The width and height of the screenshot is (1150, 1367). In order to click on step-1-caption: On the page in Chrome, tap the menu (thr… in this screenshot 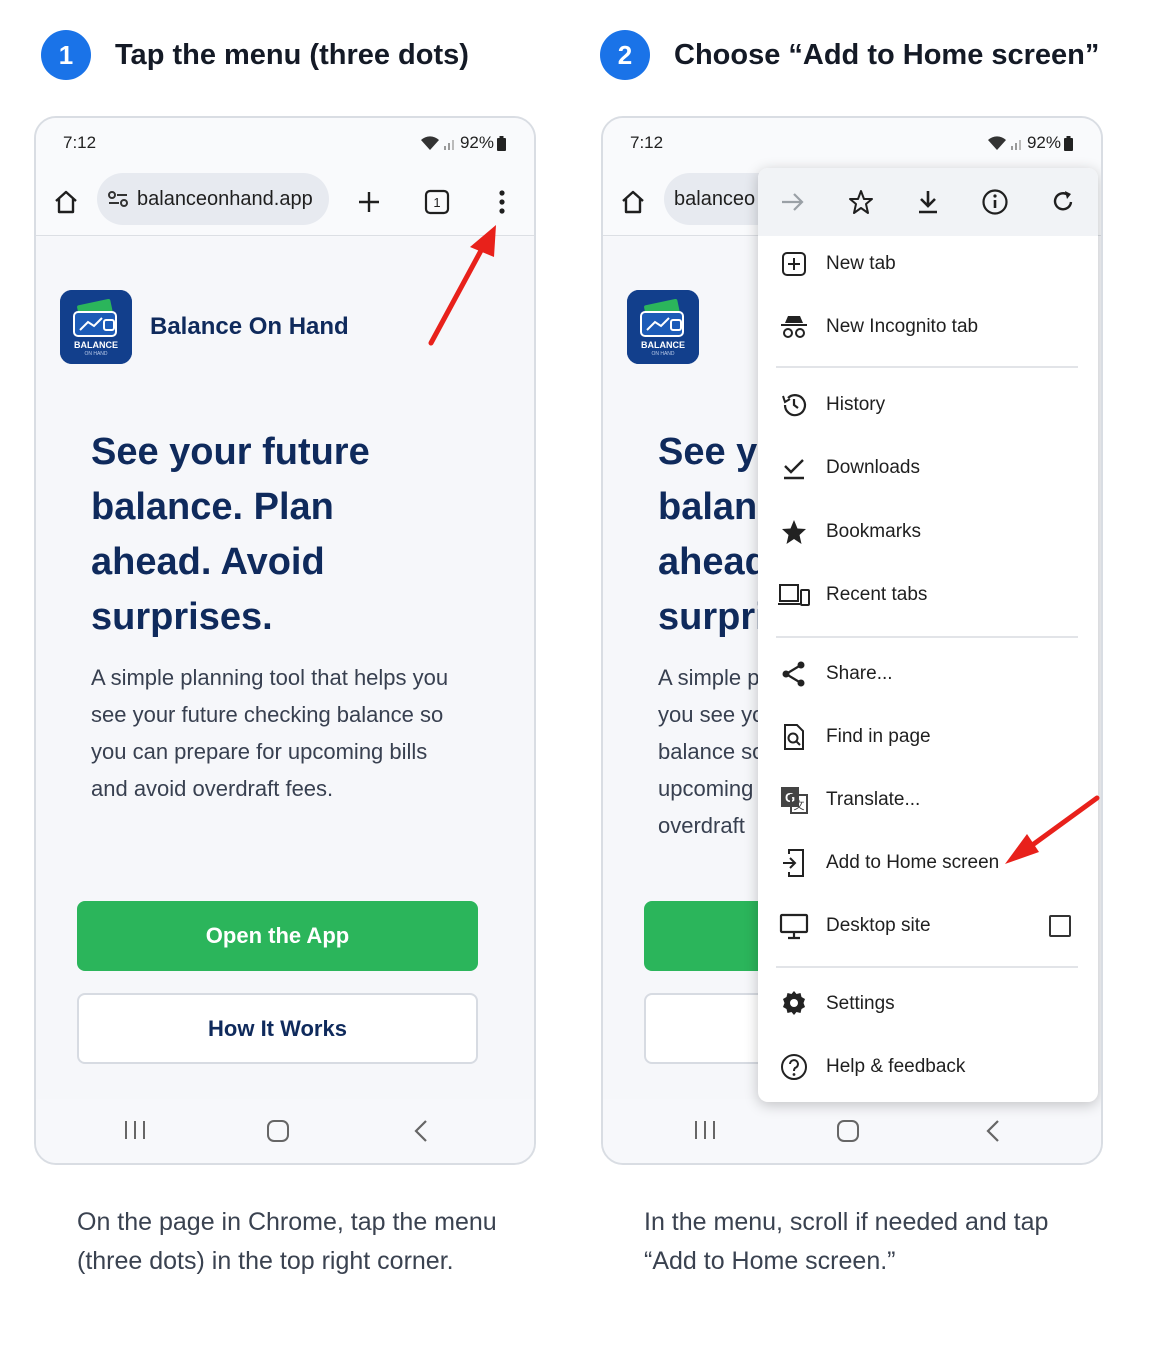, I will do `click(287, 1241)`.